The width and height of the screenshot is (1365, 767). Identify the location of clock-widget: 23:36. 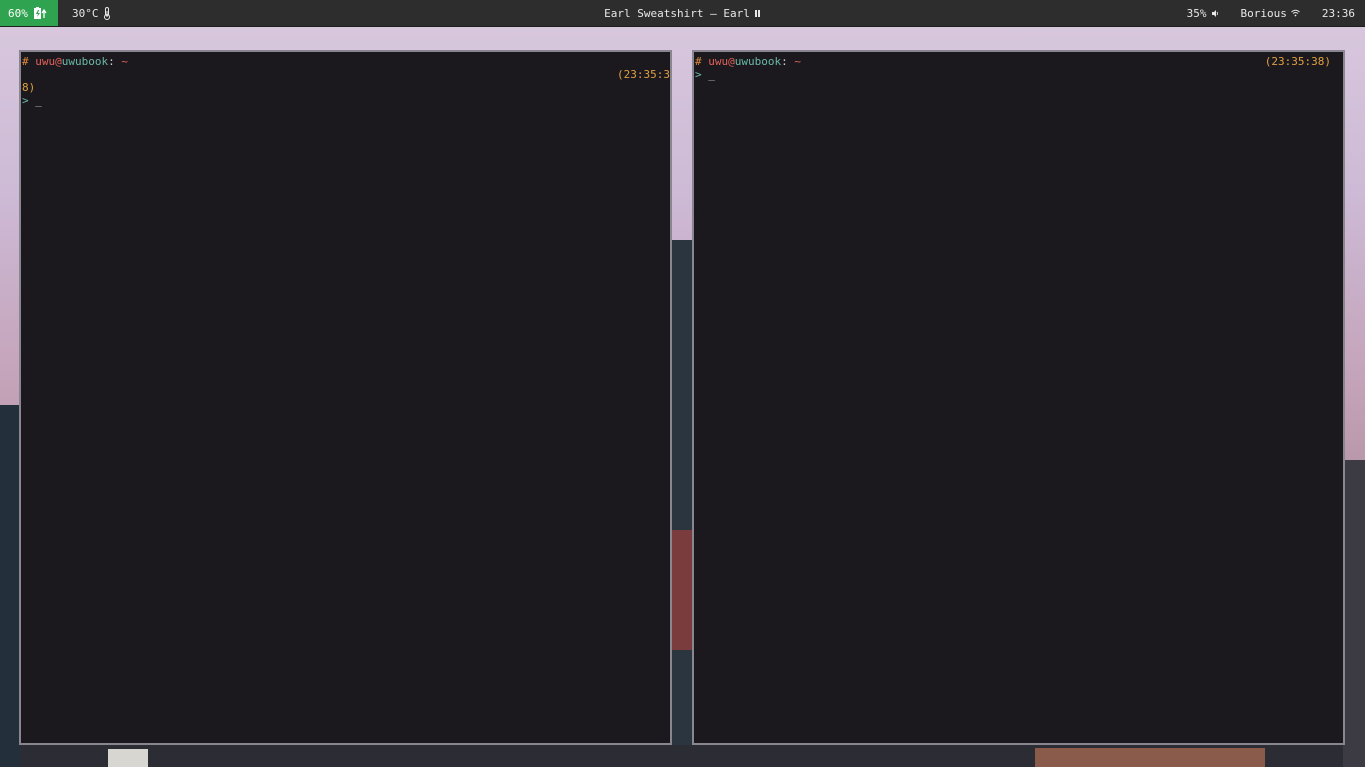
(1338, 13).